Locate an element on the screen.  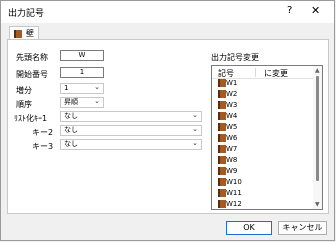
list-item: W11 is located at coordinates (262, 193).